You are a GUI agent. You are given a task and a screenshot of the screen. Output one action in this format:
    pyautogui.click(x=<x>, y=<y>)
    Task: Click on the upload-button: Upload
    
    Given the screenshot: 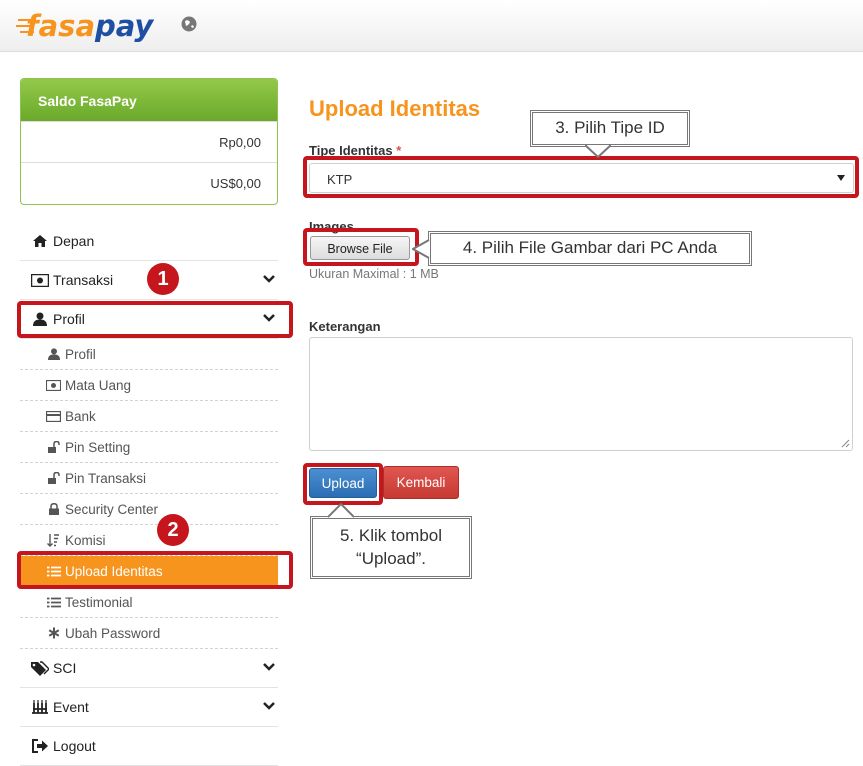 What is the action you would take?
    pyautogui.click(x=343, y=483)
    